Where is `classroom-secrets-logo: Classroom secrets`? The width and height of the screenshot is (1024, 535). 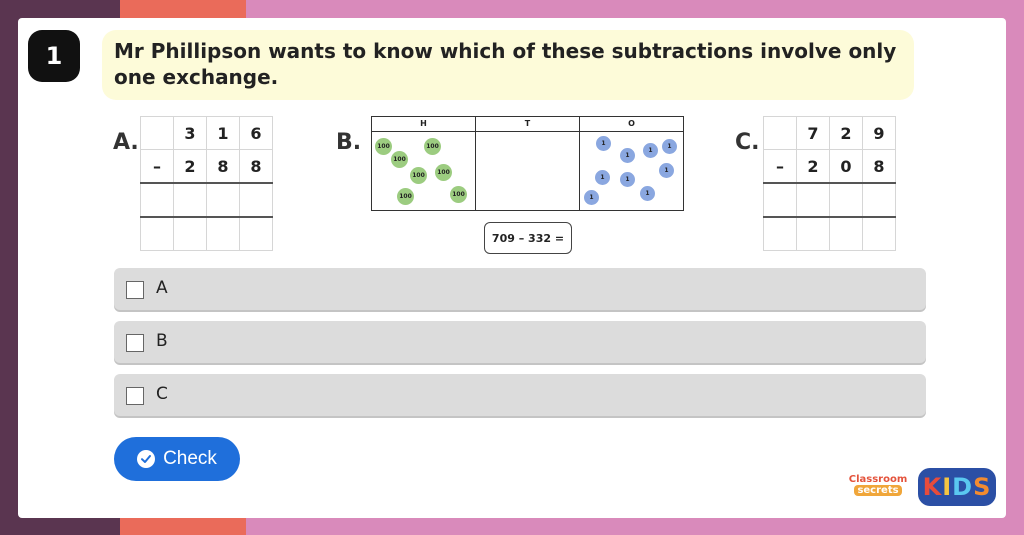 classroom-secrets-logo: Classroom secrets is located at coordinates (878, 485).